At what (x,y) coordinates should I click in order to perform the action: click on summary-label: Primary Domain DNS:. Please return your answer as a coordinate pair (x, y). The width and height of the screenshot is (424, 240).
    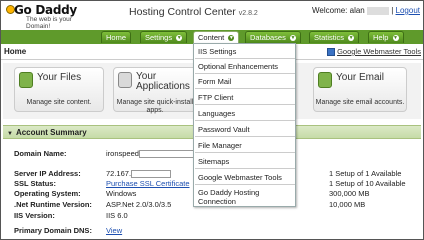
    Looking at the image, I should click on (53, 230).